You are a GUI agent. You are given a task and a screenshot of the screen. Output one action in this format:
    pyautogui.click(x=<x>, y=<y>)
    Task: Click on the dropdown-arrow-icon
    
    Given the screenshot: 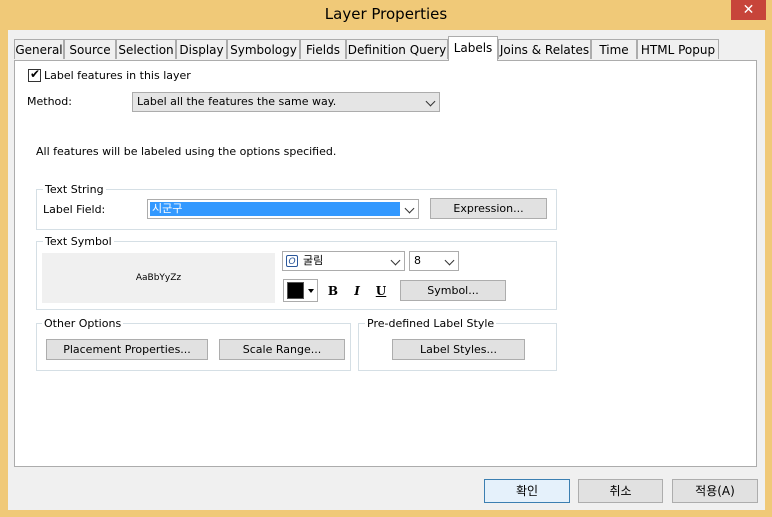 What is the action you would take?
    pyautogui.click(x=311, y=291)
    